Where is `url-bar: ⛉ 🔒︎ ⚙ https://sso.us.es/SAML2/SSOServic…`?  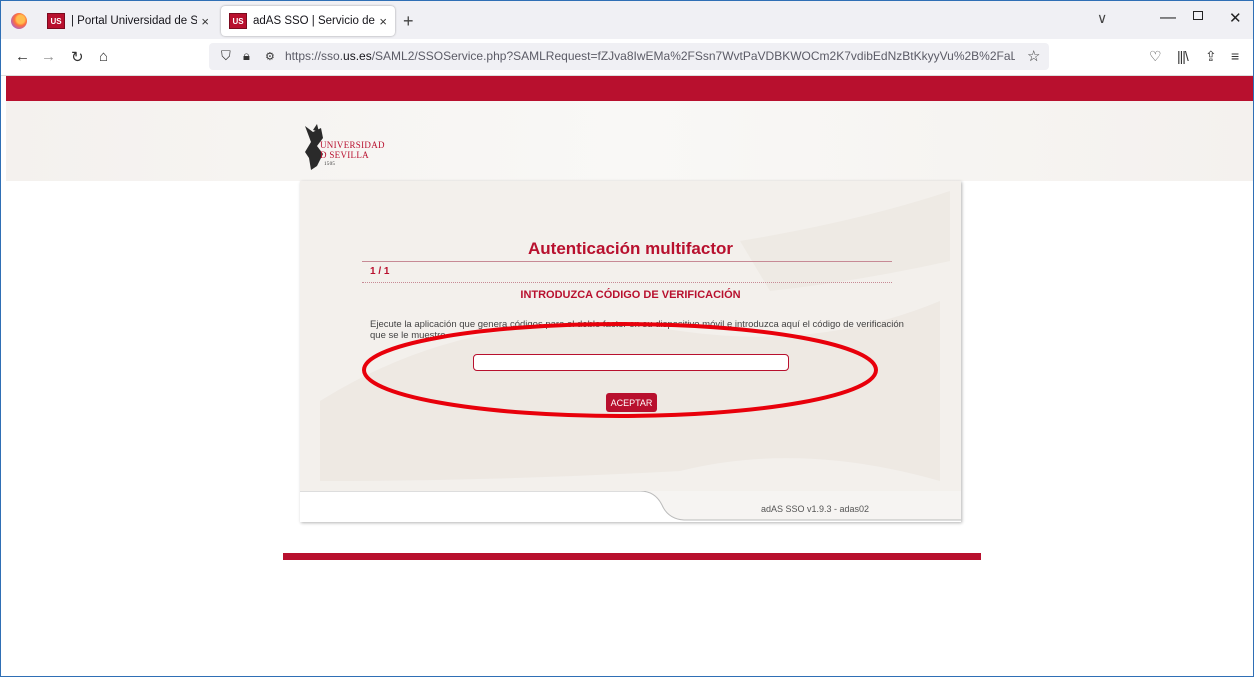 url-bar: ⛉ 🔒︎ ⚙ https://sso.us.es/SAML2/SSOServic… is located at coordinates (629, 56).